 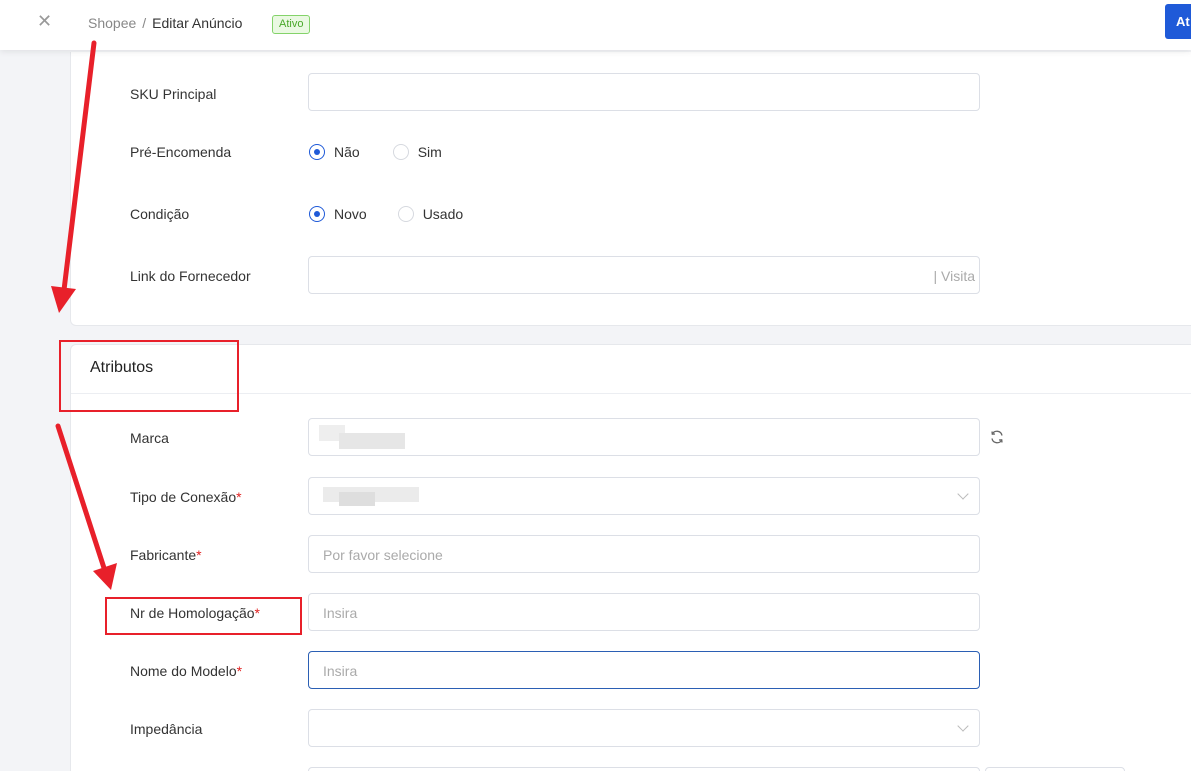 What do you see at coordinates (644, 496) in the screenshot?
I see `connection-type-select` at bounding box center [644, 496].